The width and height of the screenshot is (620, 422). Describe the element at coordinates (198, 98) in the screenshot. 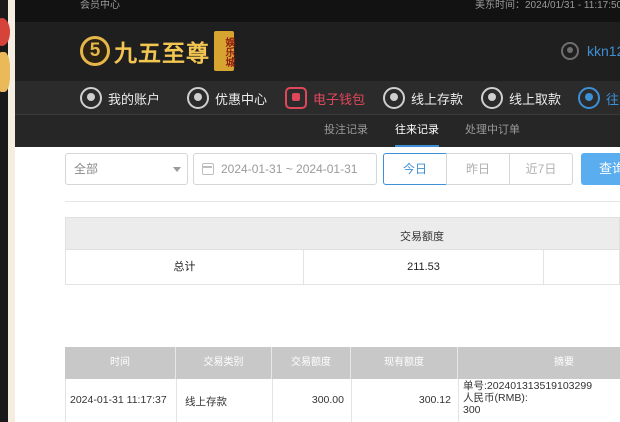

I see `gift-icon` at that location.